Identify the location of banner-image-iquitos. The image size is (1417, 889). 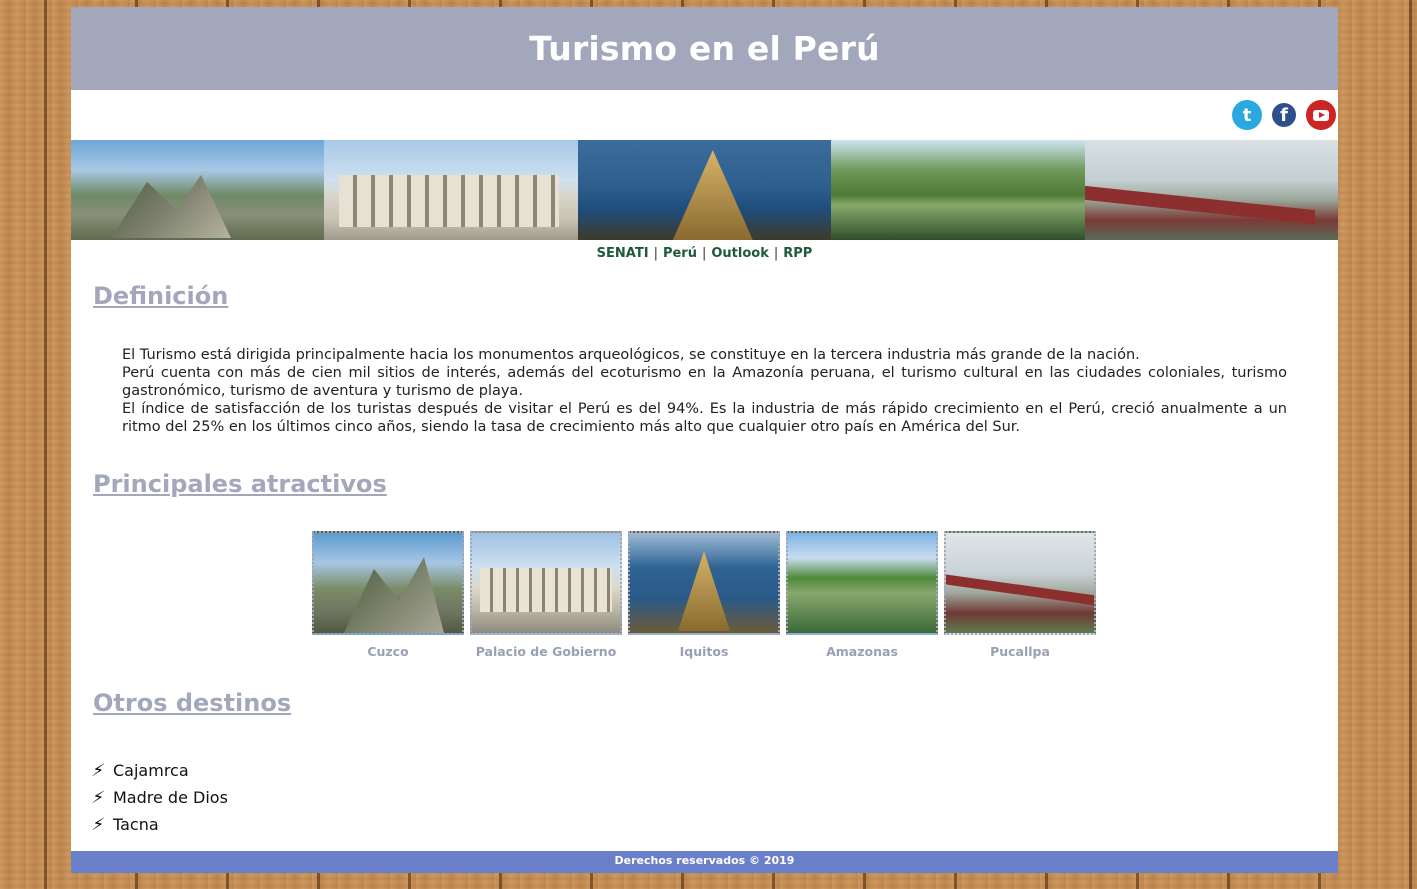
(704, 190).